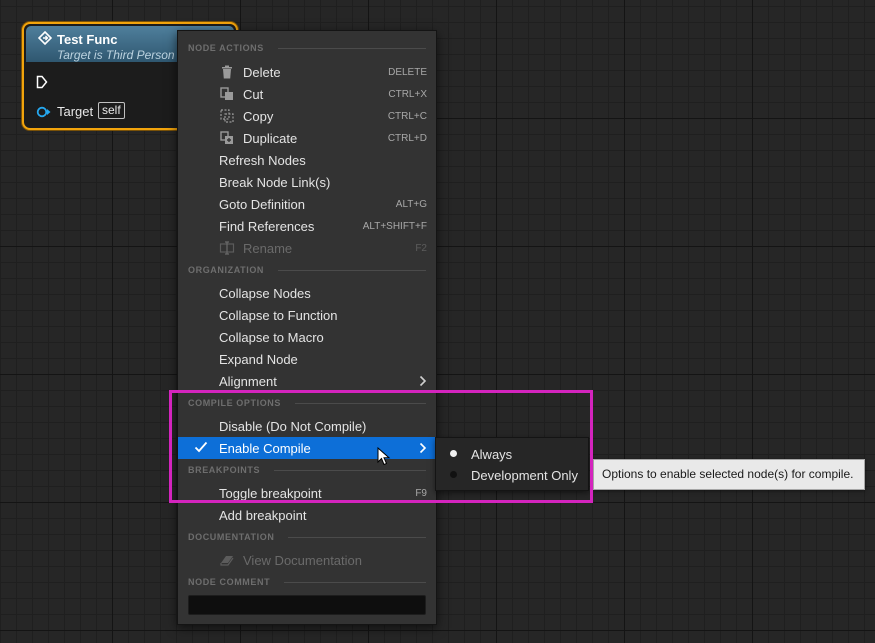  I want to click on shortcut-label: DELETE, so click(407, 72).